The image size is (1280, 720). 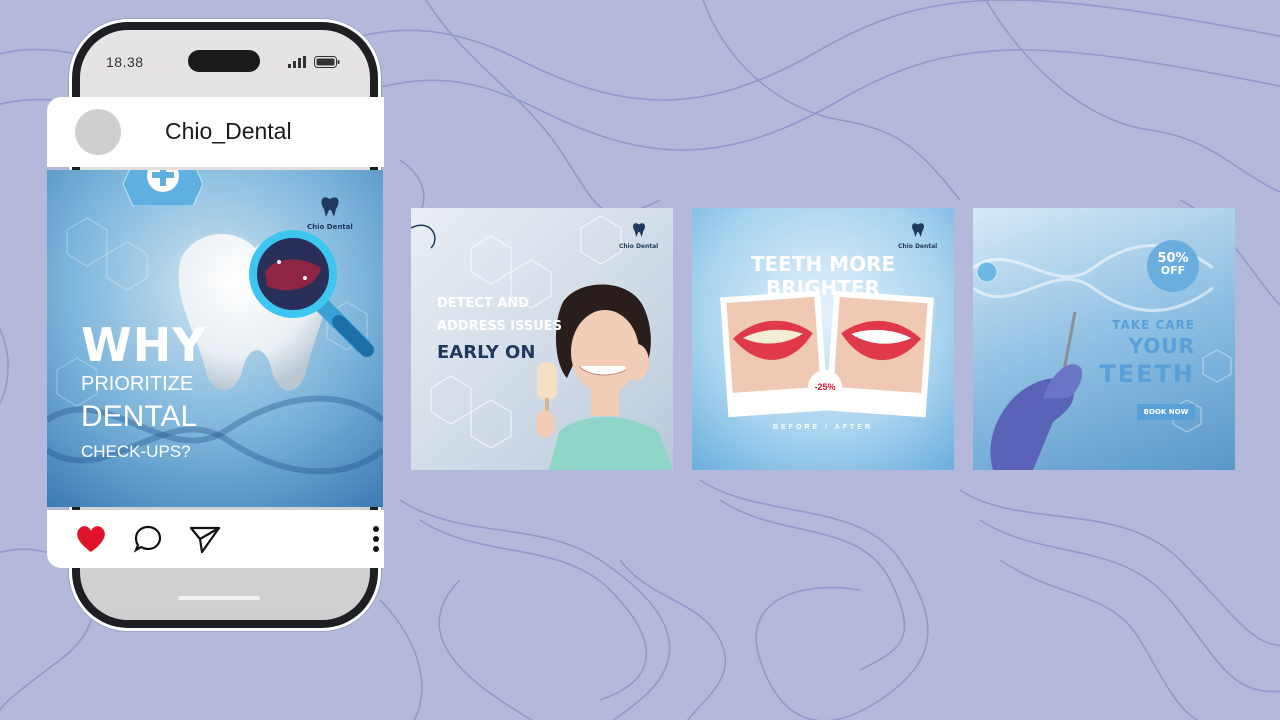 What do you see at coordinates (137, 384) in the screenshot?
I see `headline-prioritize: PRIORITIZE` at bounding box center [137, 384].